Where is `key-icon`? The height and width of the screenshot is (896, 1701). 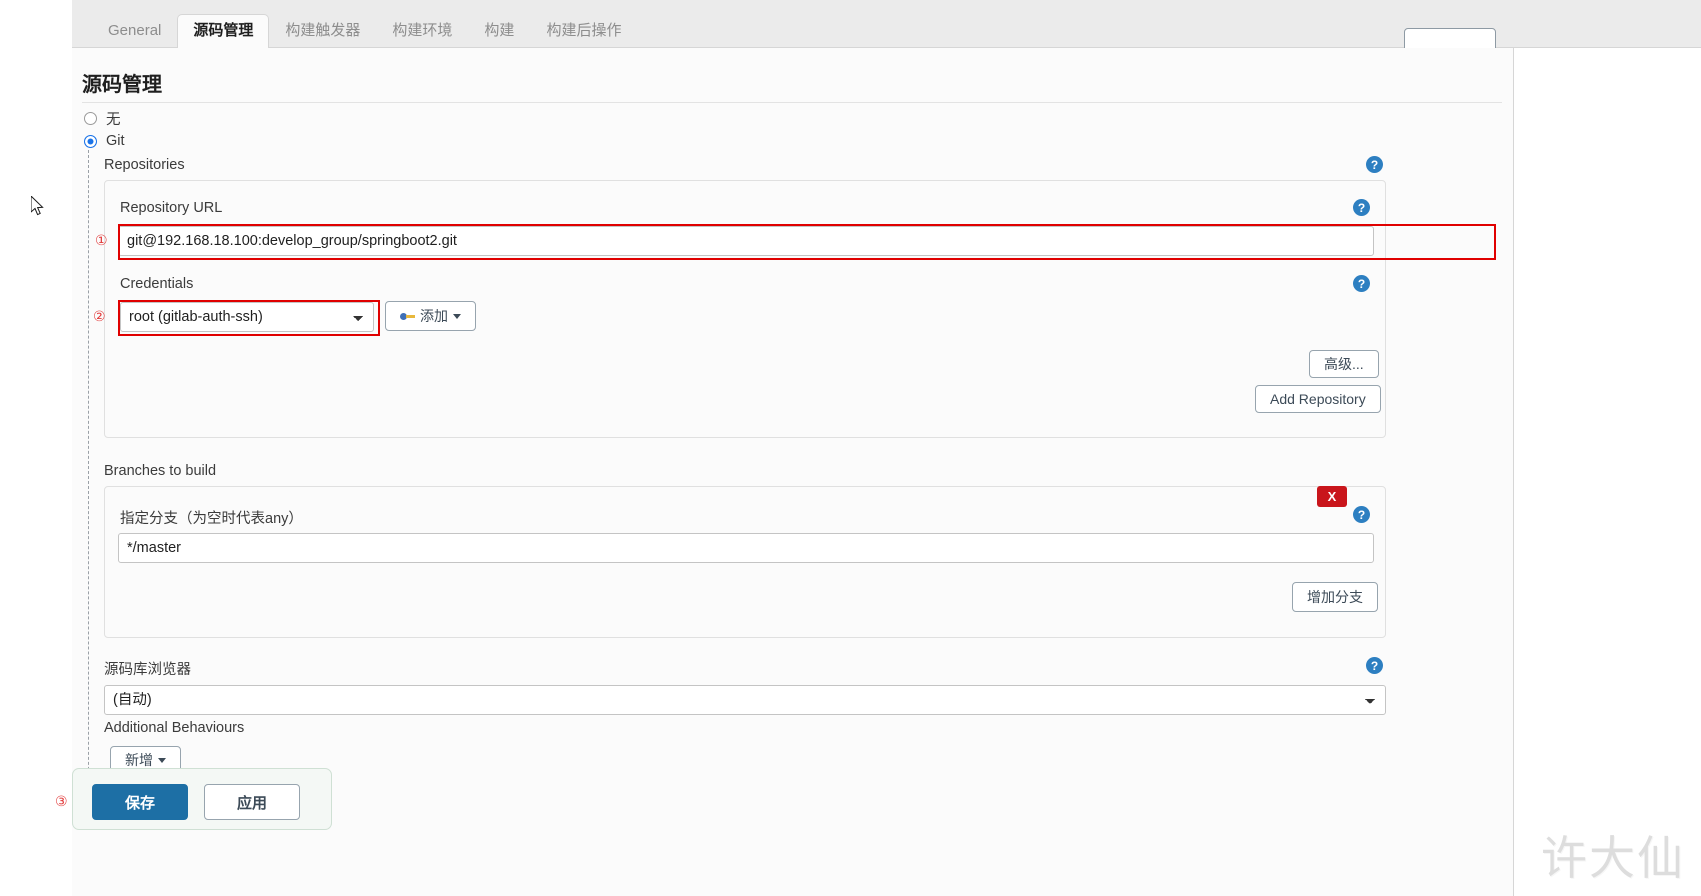 key-icon is located at coordinates (407, 316).